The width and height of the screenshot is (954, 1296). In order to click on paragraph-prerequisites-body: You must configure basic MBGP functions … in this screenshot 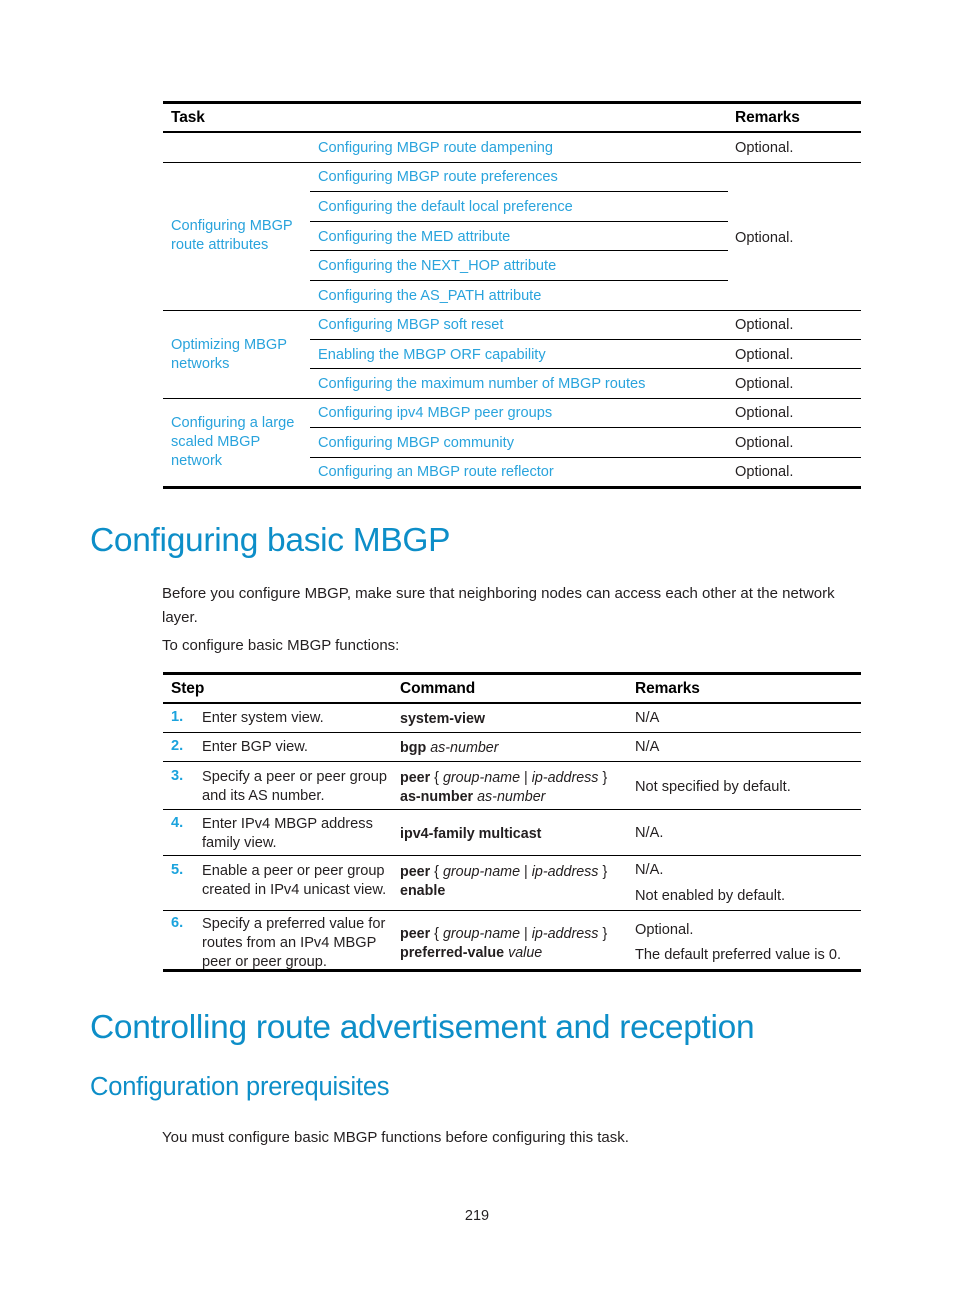, I will do `click(395, 1137)`.